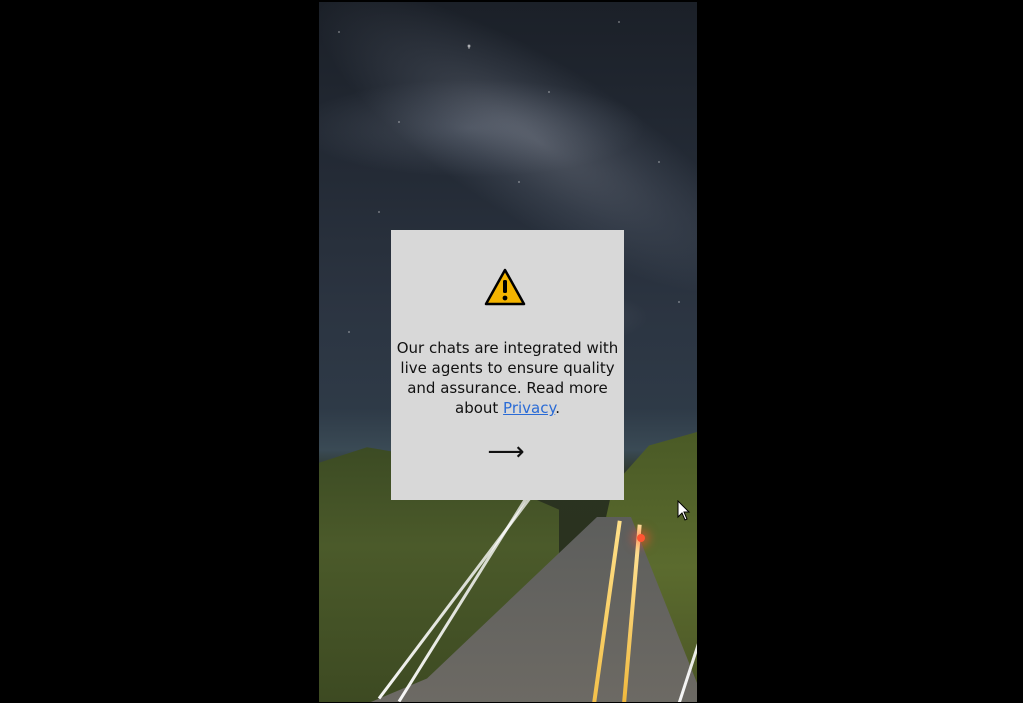 Image resolution: width=1023 pixels, height=703 pixels. I want to click on tail-light, so click(641, 538).